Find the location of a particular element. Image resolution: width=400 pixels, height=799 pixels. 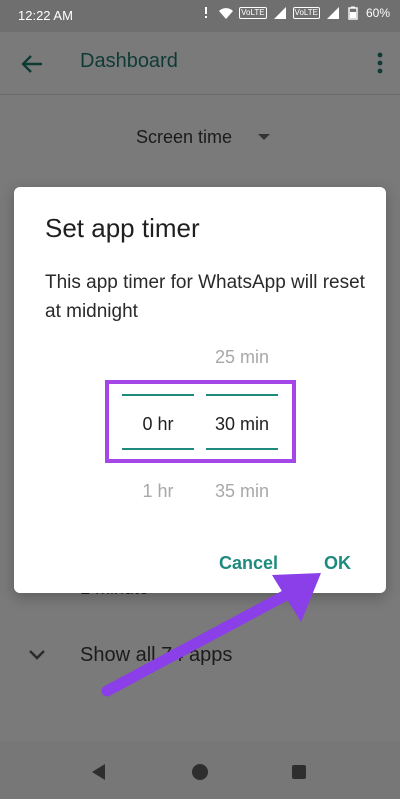

nav-recent-icon is located at coordinates (299, 772).